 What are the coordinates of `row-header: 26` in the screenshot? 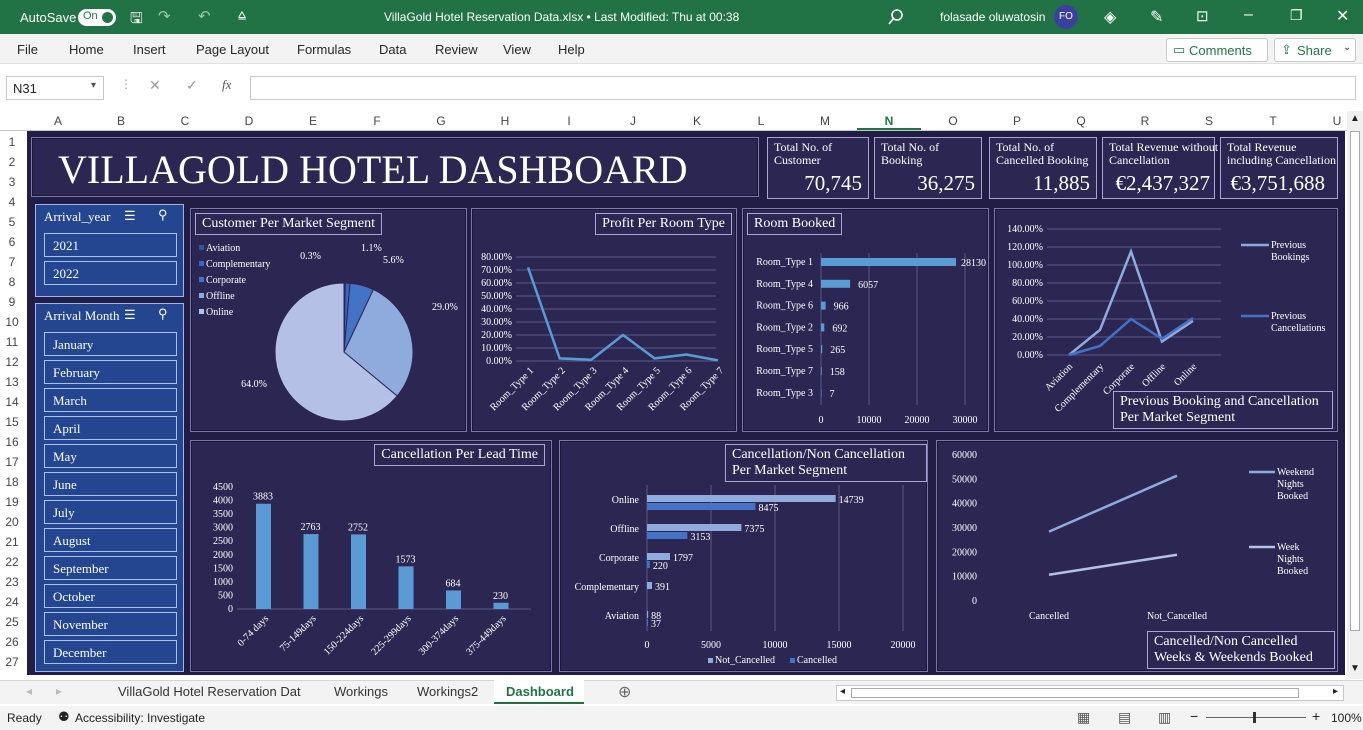 It's located at (12, 642).